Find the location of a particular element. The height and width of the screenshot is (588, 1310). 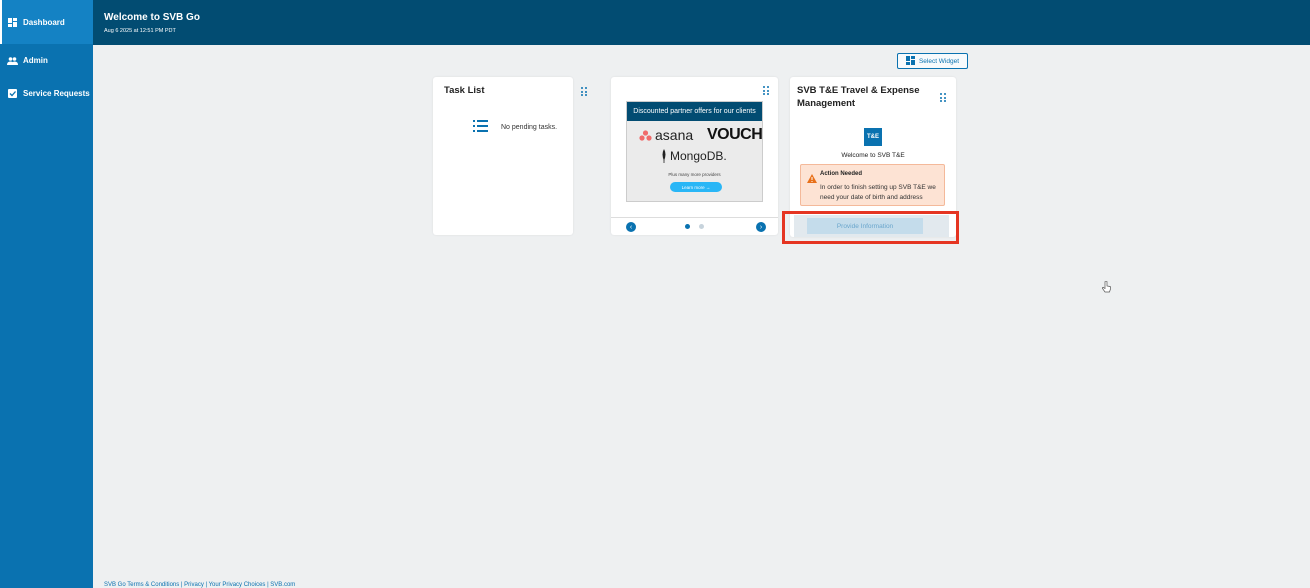

task-list-empty-text: No pending tasks. is located at coordinates (529, 127).